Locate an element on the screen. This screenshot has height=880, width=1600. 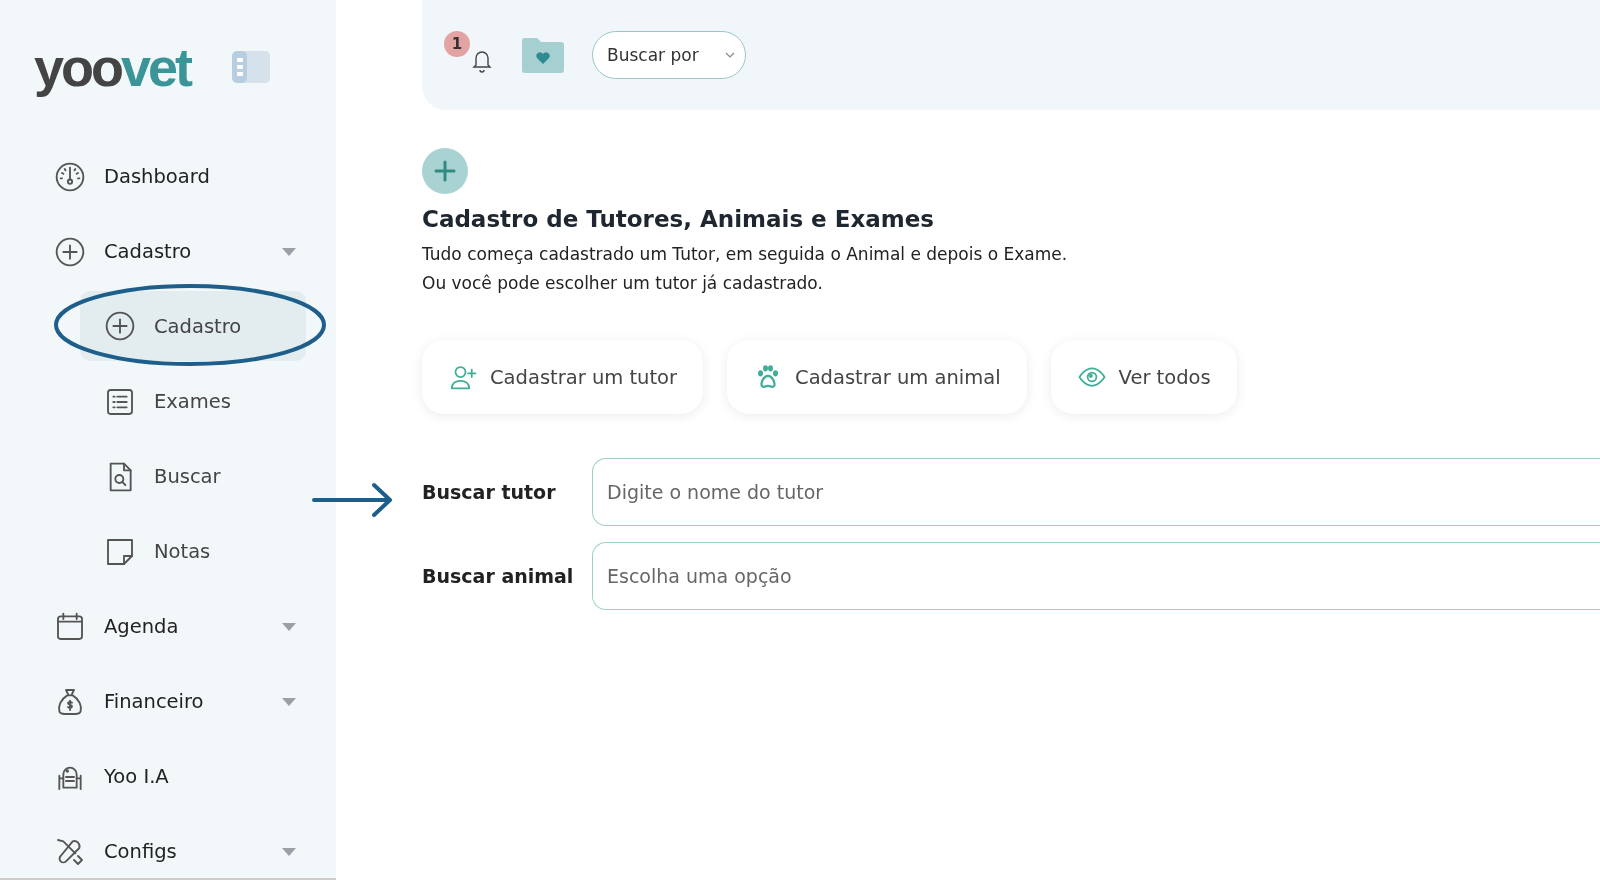
sidebar-item: Buscar is located at coordinates (193, 476).